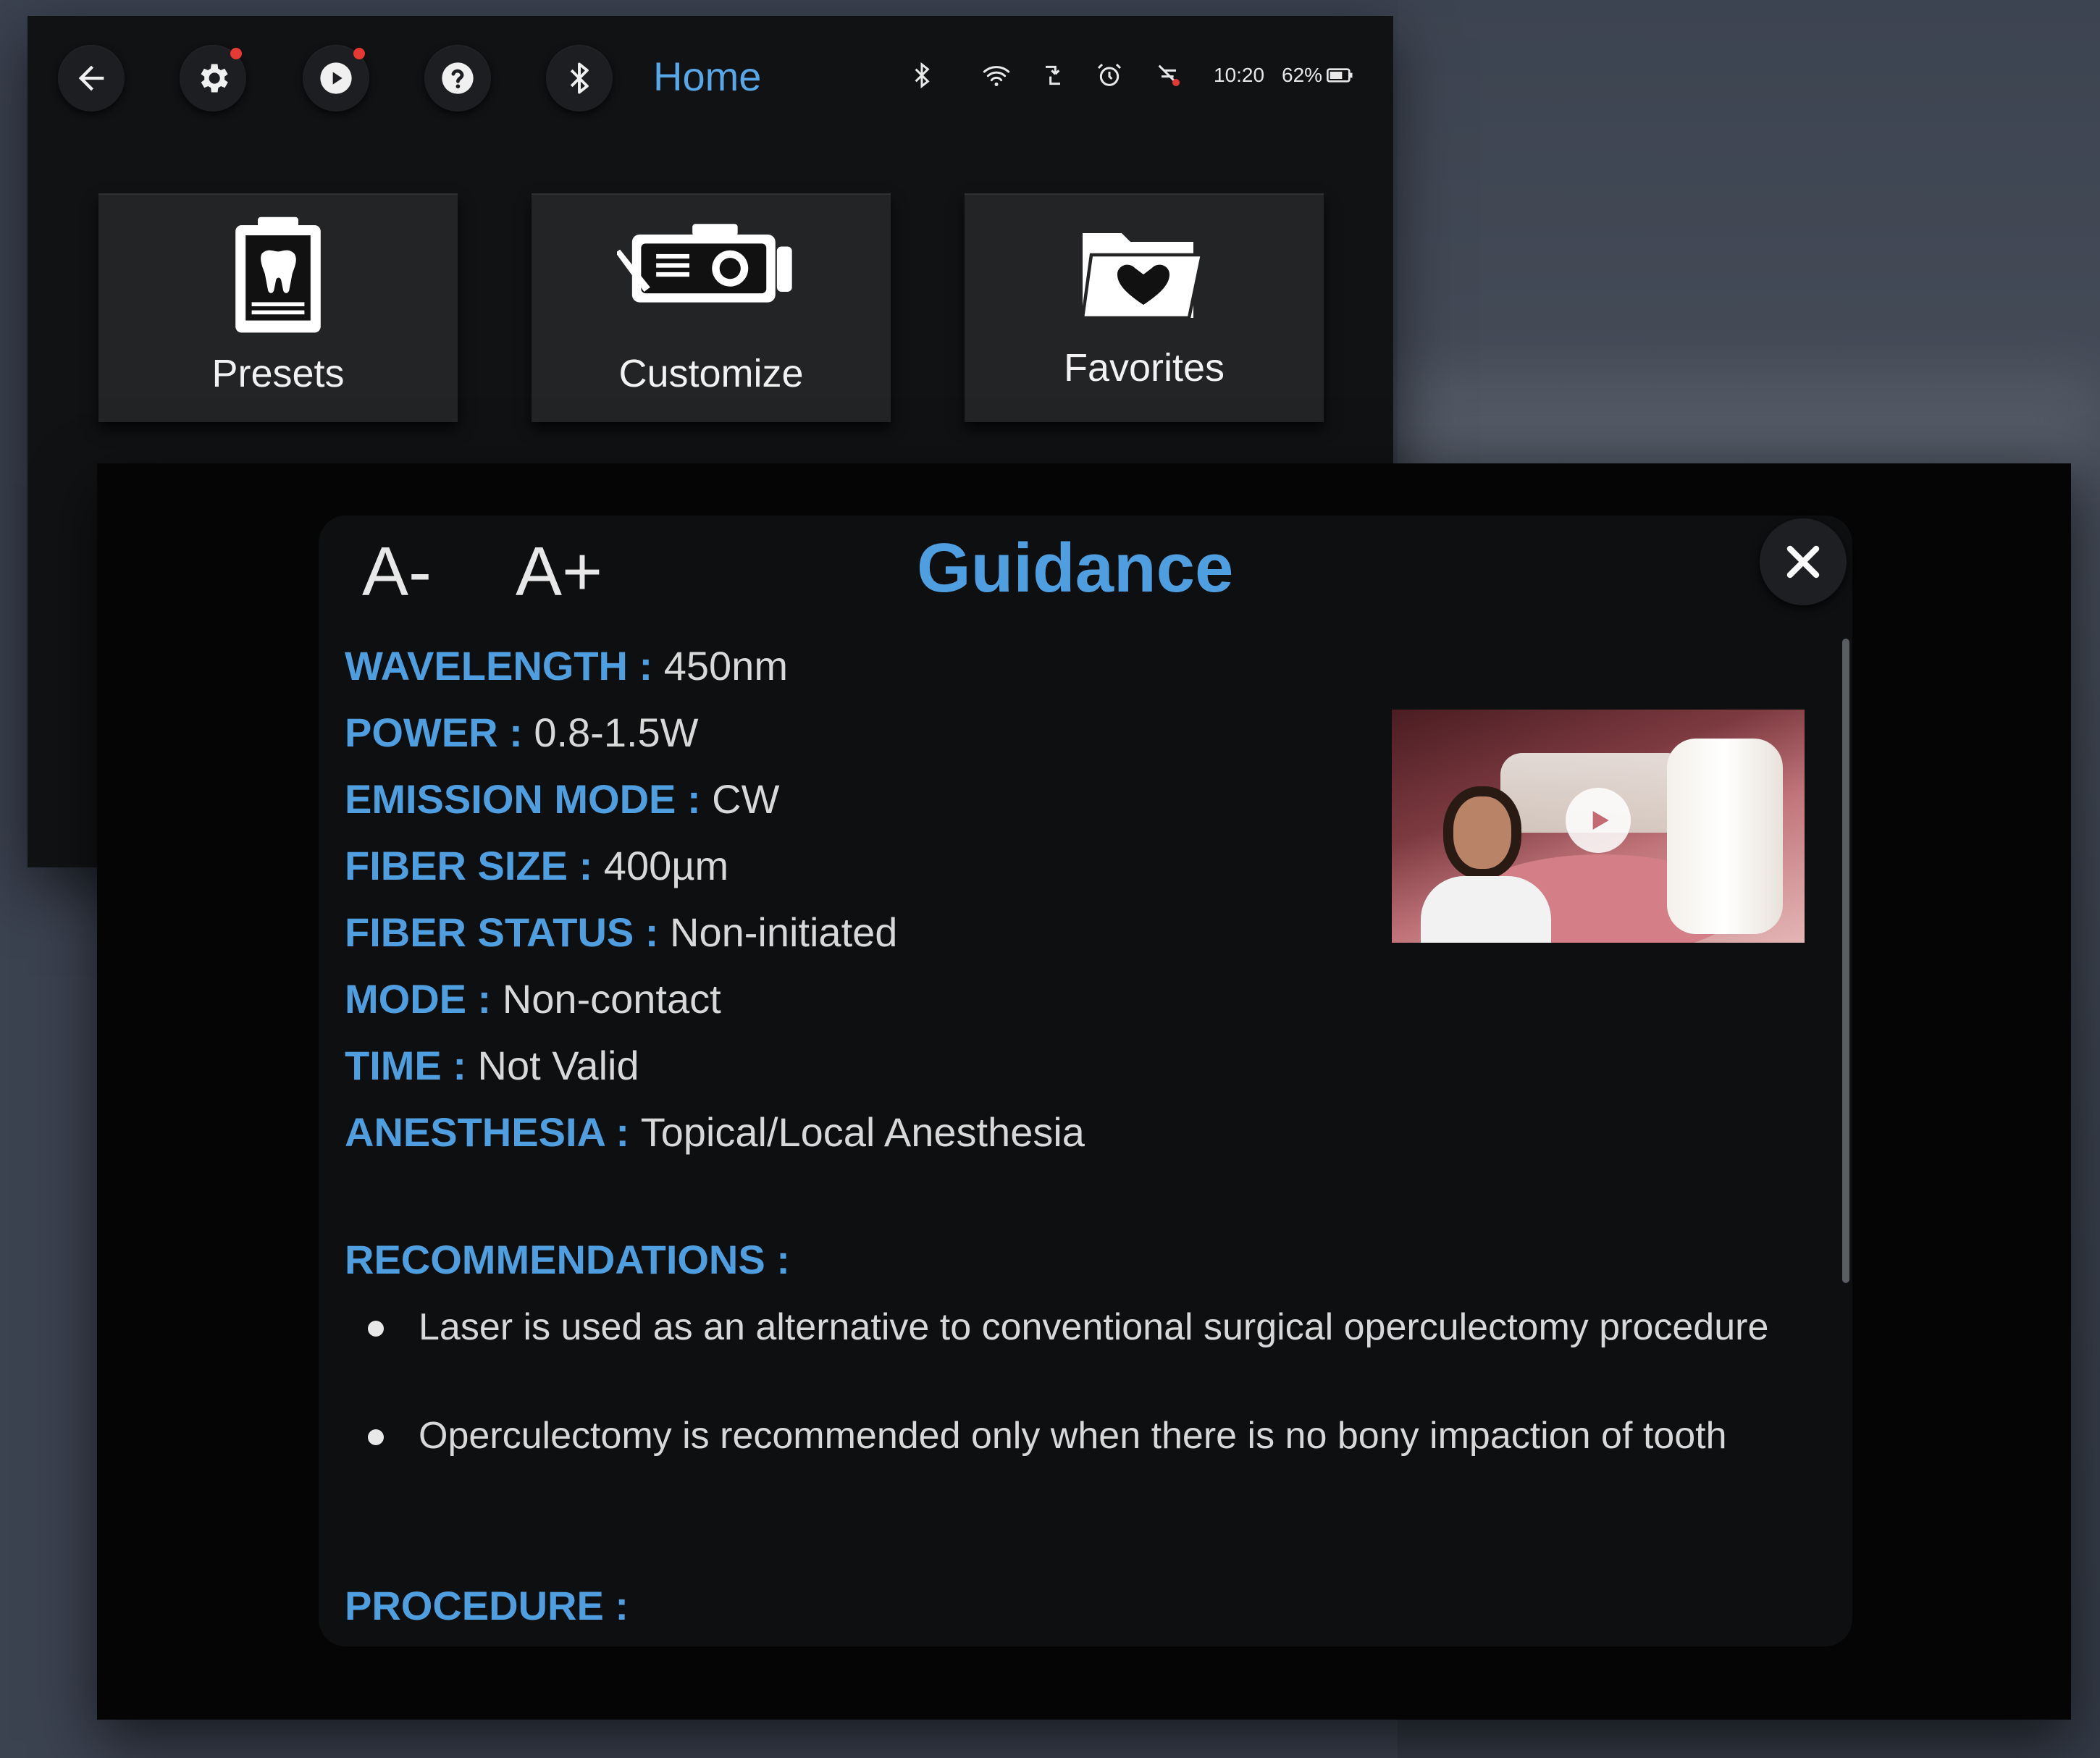  I want to click on favorites-tile: Favorites, so click(1144, 307).